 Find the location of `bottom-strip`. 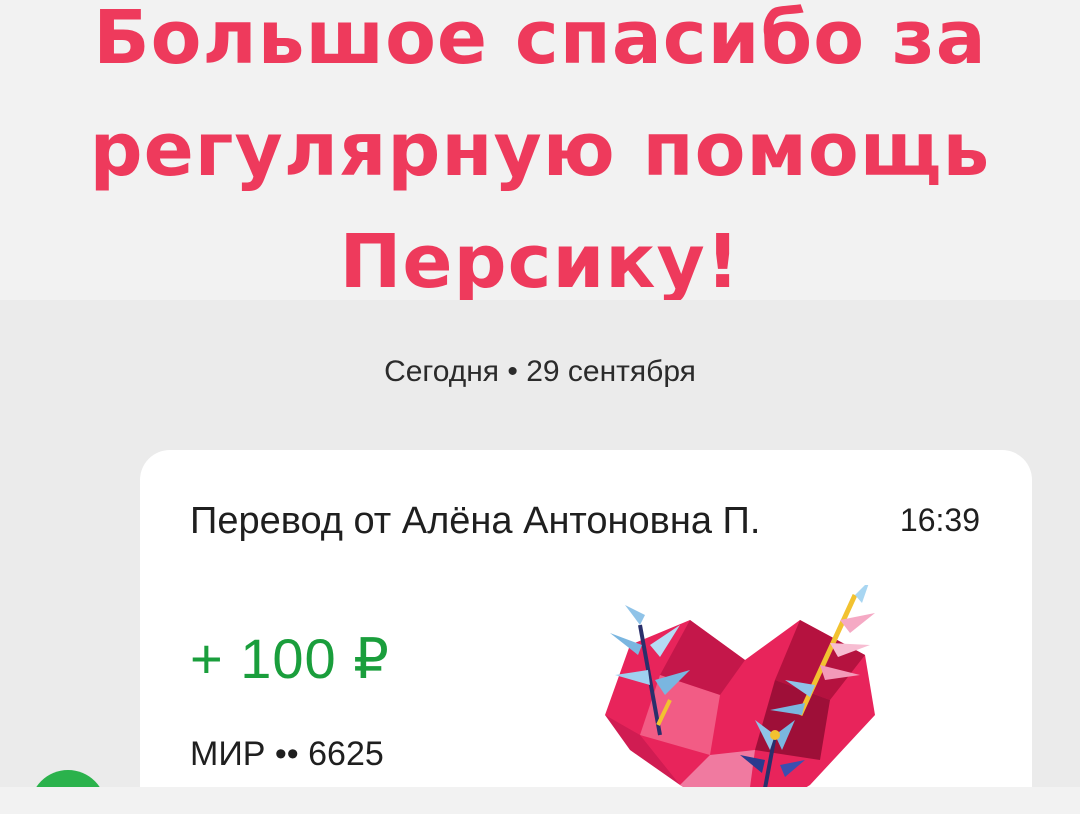

bottom-strip is located at coordinates (540, 800).